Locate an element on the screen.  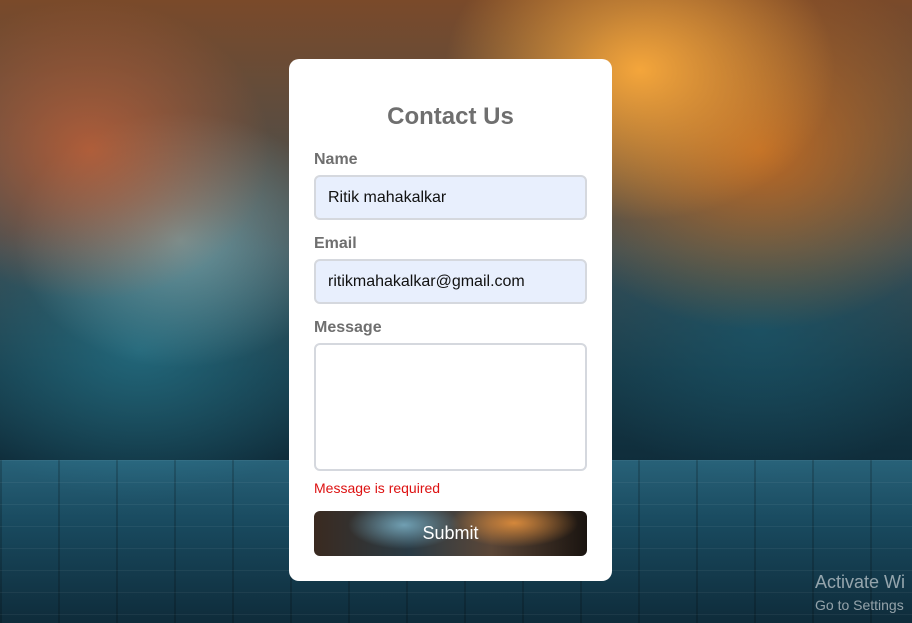
message-textarea is located at coordinates (450, 407).